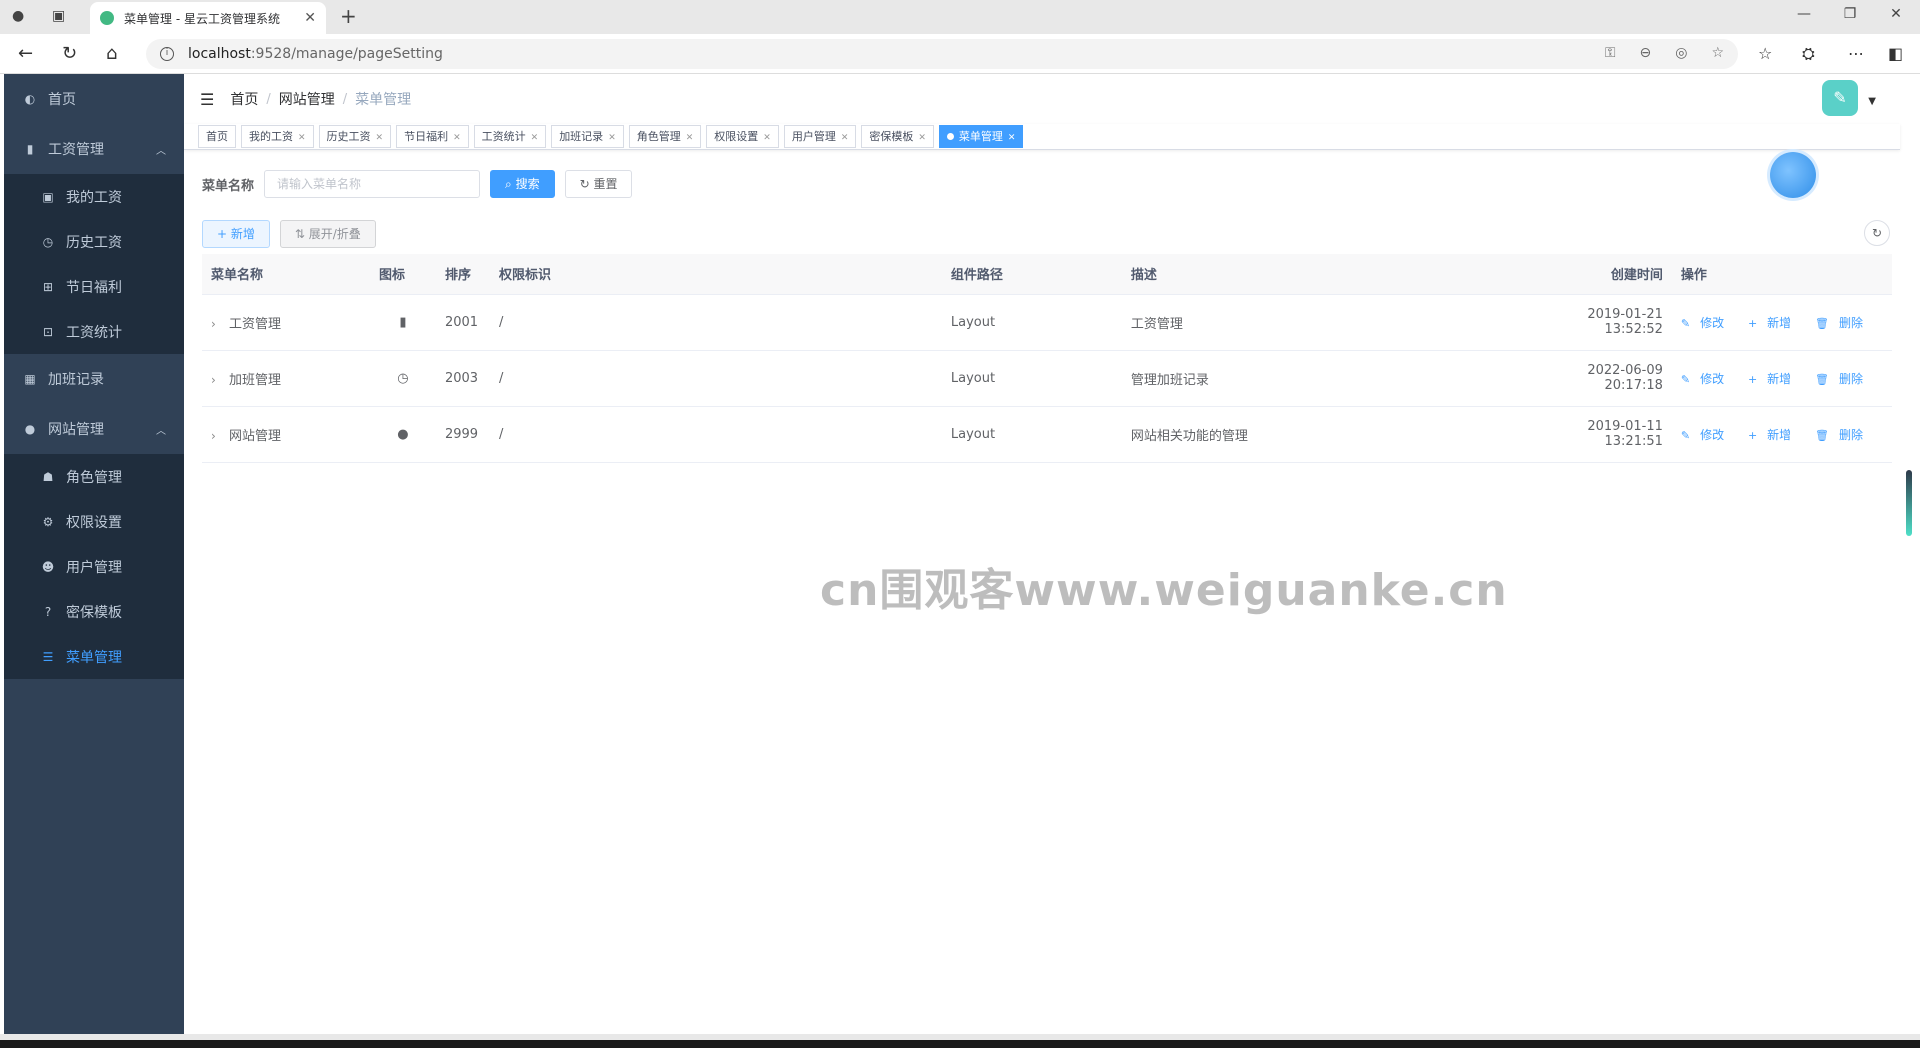 This screenshot has width=1920, height=1048. What do you see at coordinates (1896, 14) in the screenshot?
I see `window-close-icon: ✕` at bounding box center [1896, 14].